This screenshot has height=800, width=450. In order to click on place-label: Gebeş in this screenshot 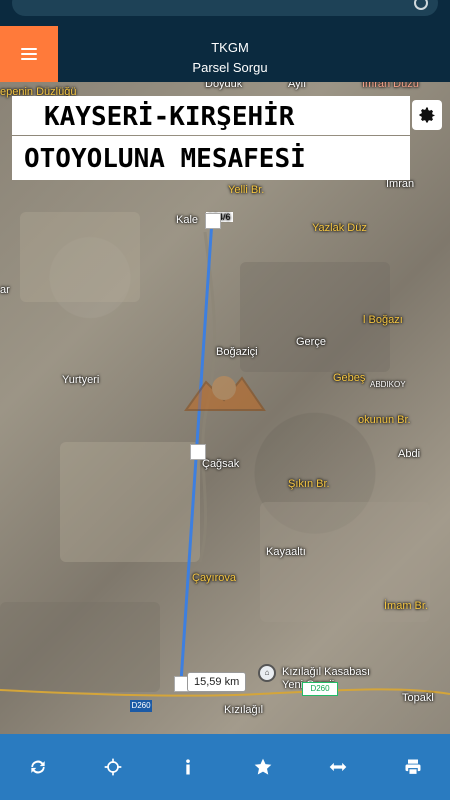, I will do `click(349, 378)`.